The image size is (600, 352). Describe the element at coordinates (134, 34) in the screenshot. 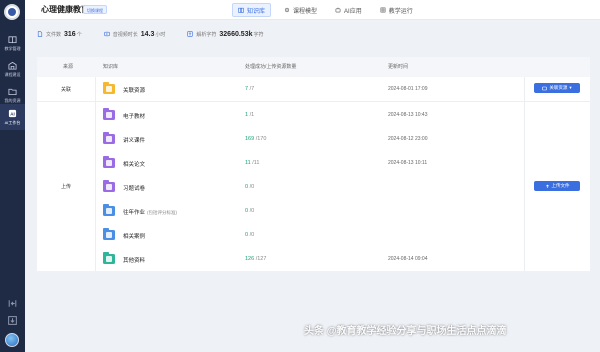

I see `stat-media-duration: 音视频时长 14.3 小时` at that location.